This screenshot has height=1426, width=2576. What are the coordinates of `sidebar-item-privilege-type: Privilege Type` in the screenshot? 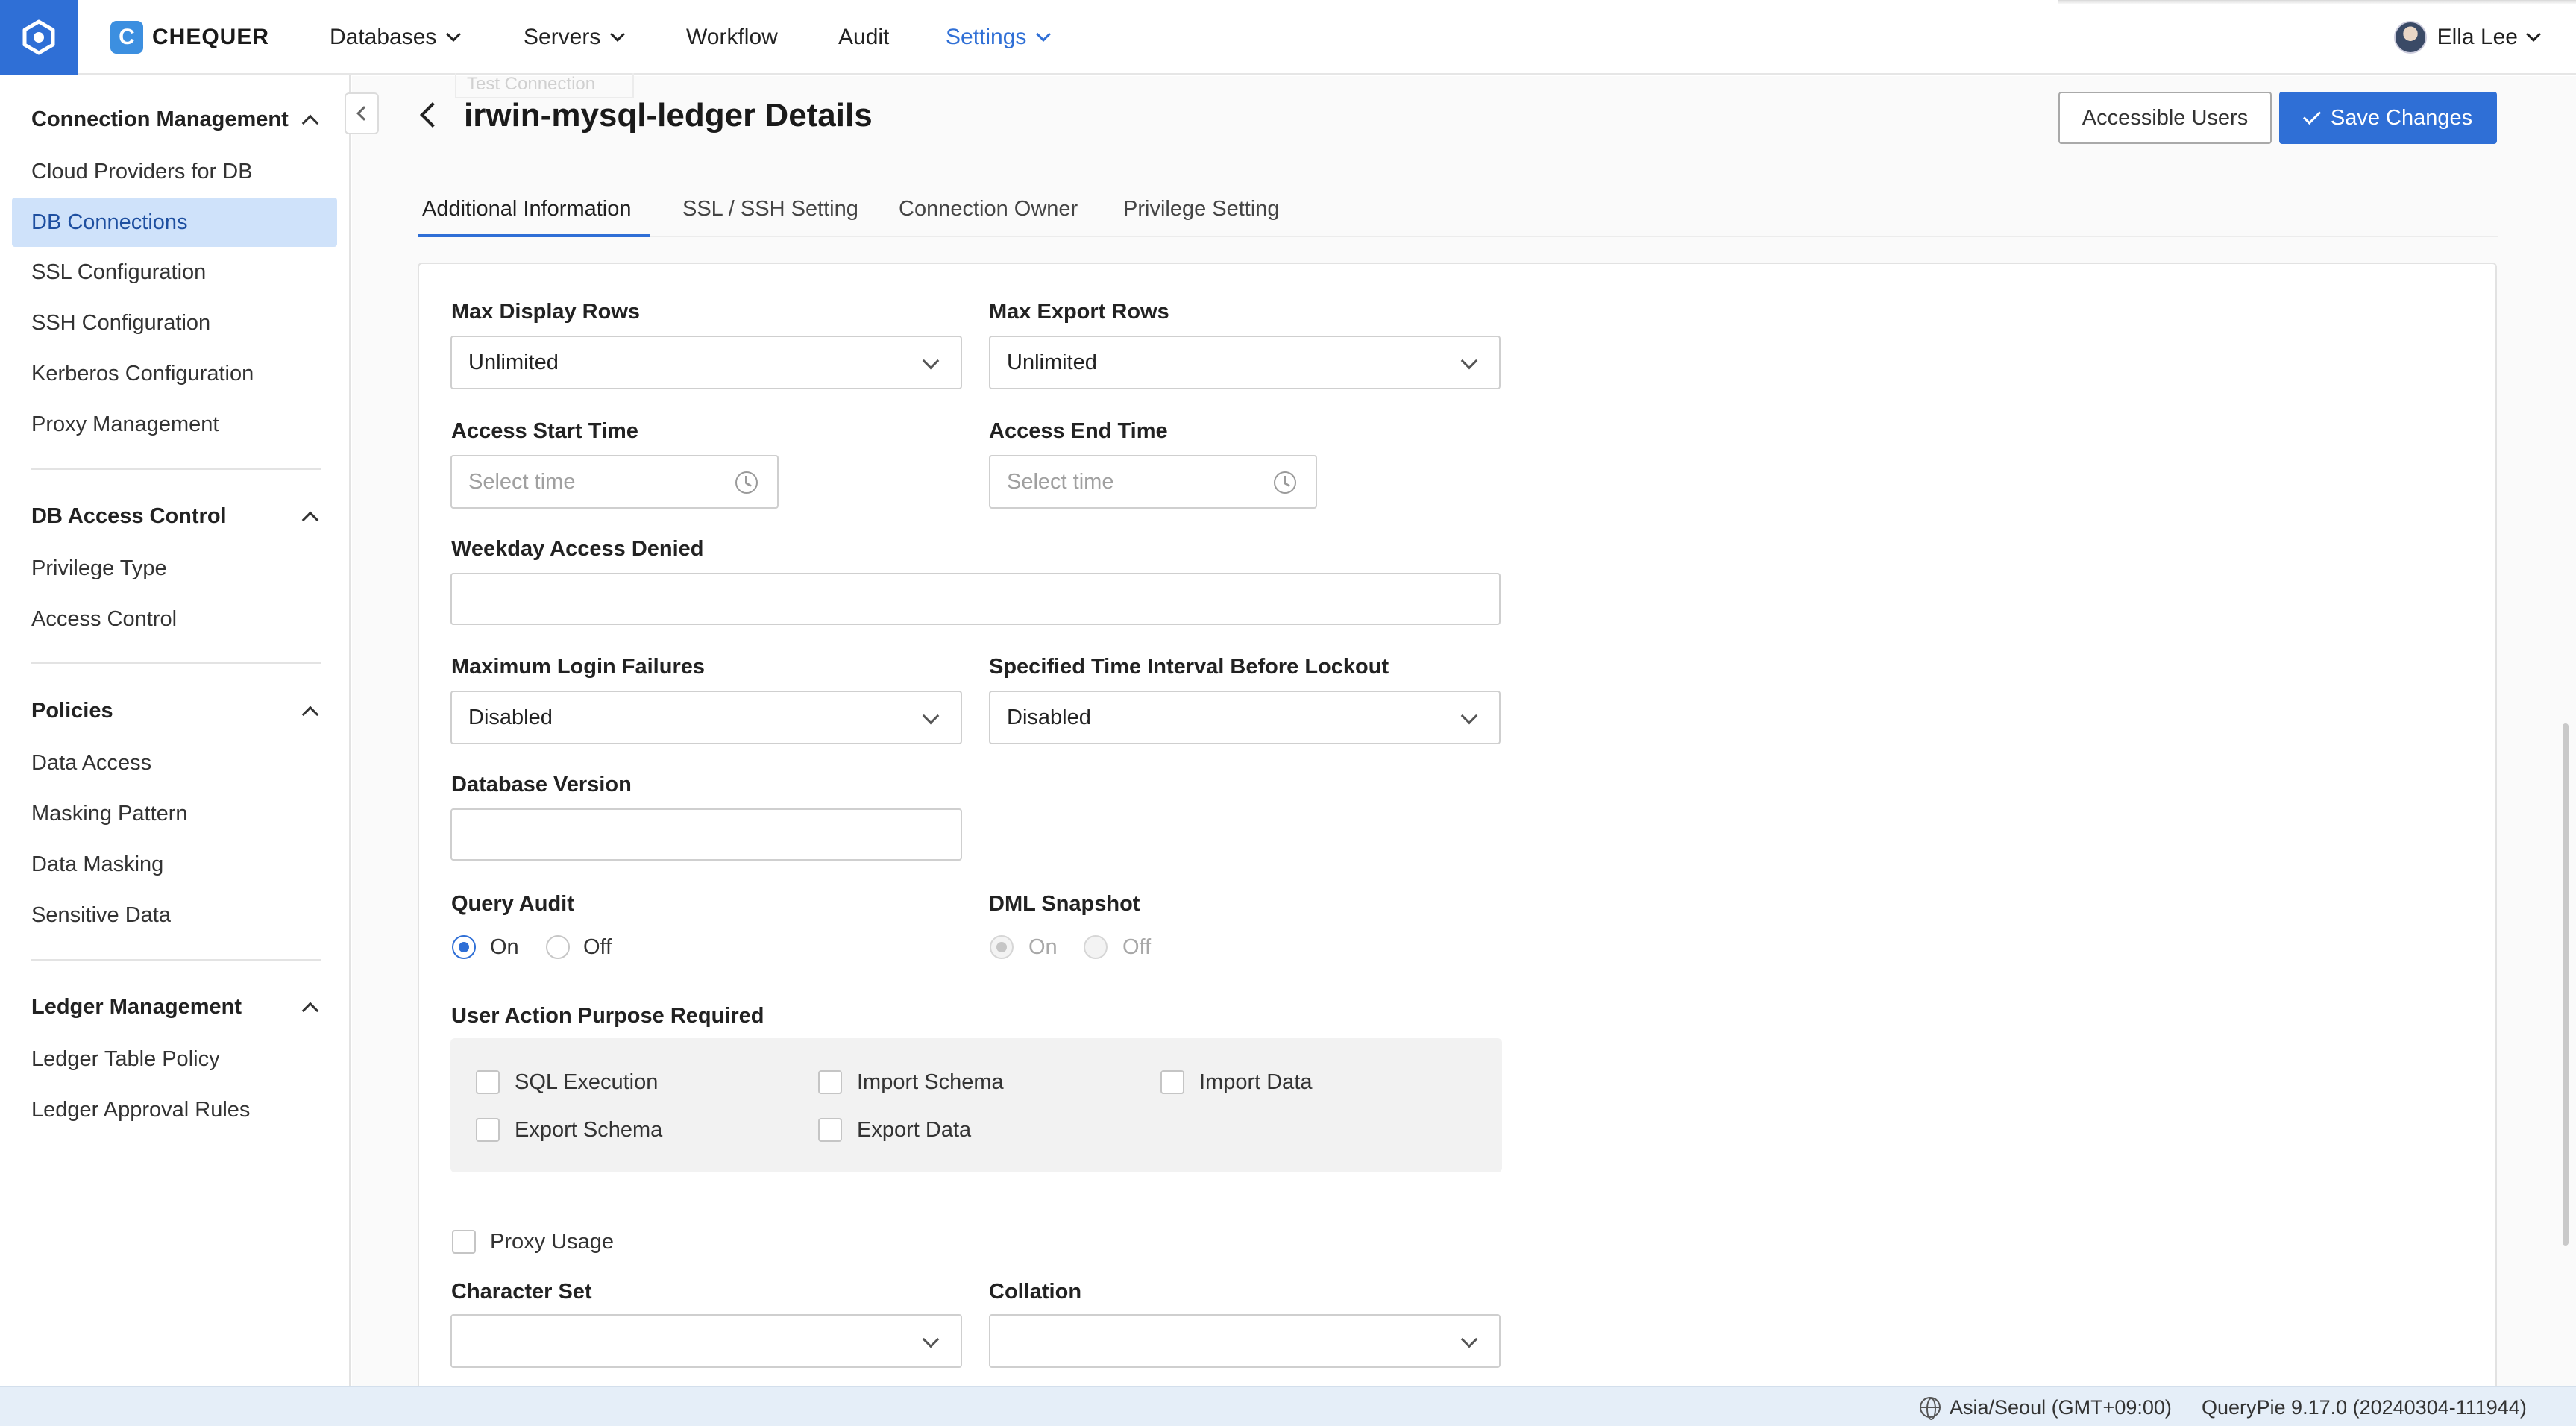 It's located at (175, 568).